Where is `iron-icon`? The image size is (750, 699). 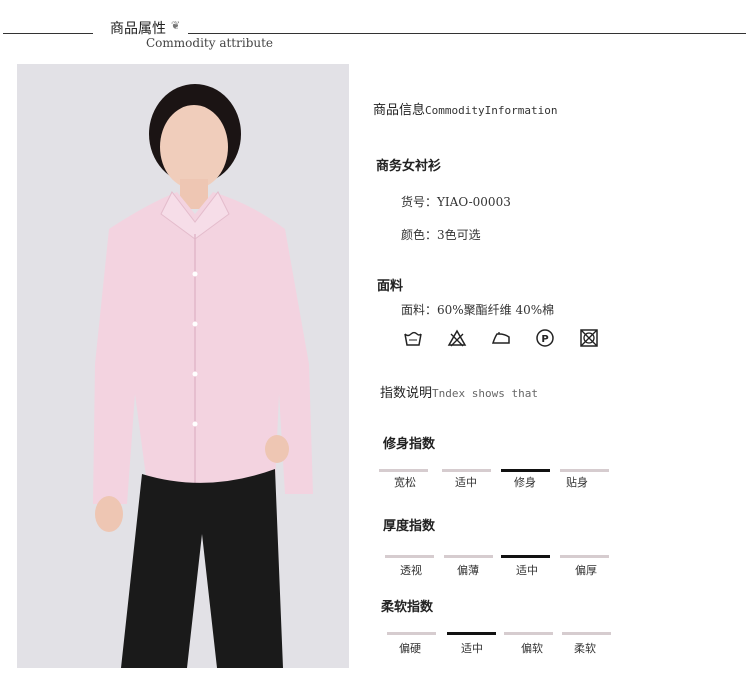
iron-icon is located at coordinates (500, 338).